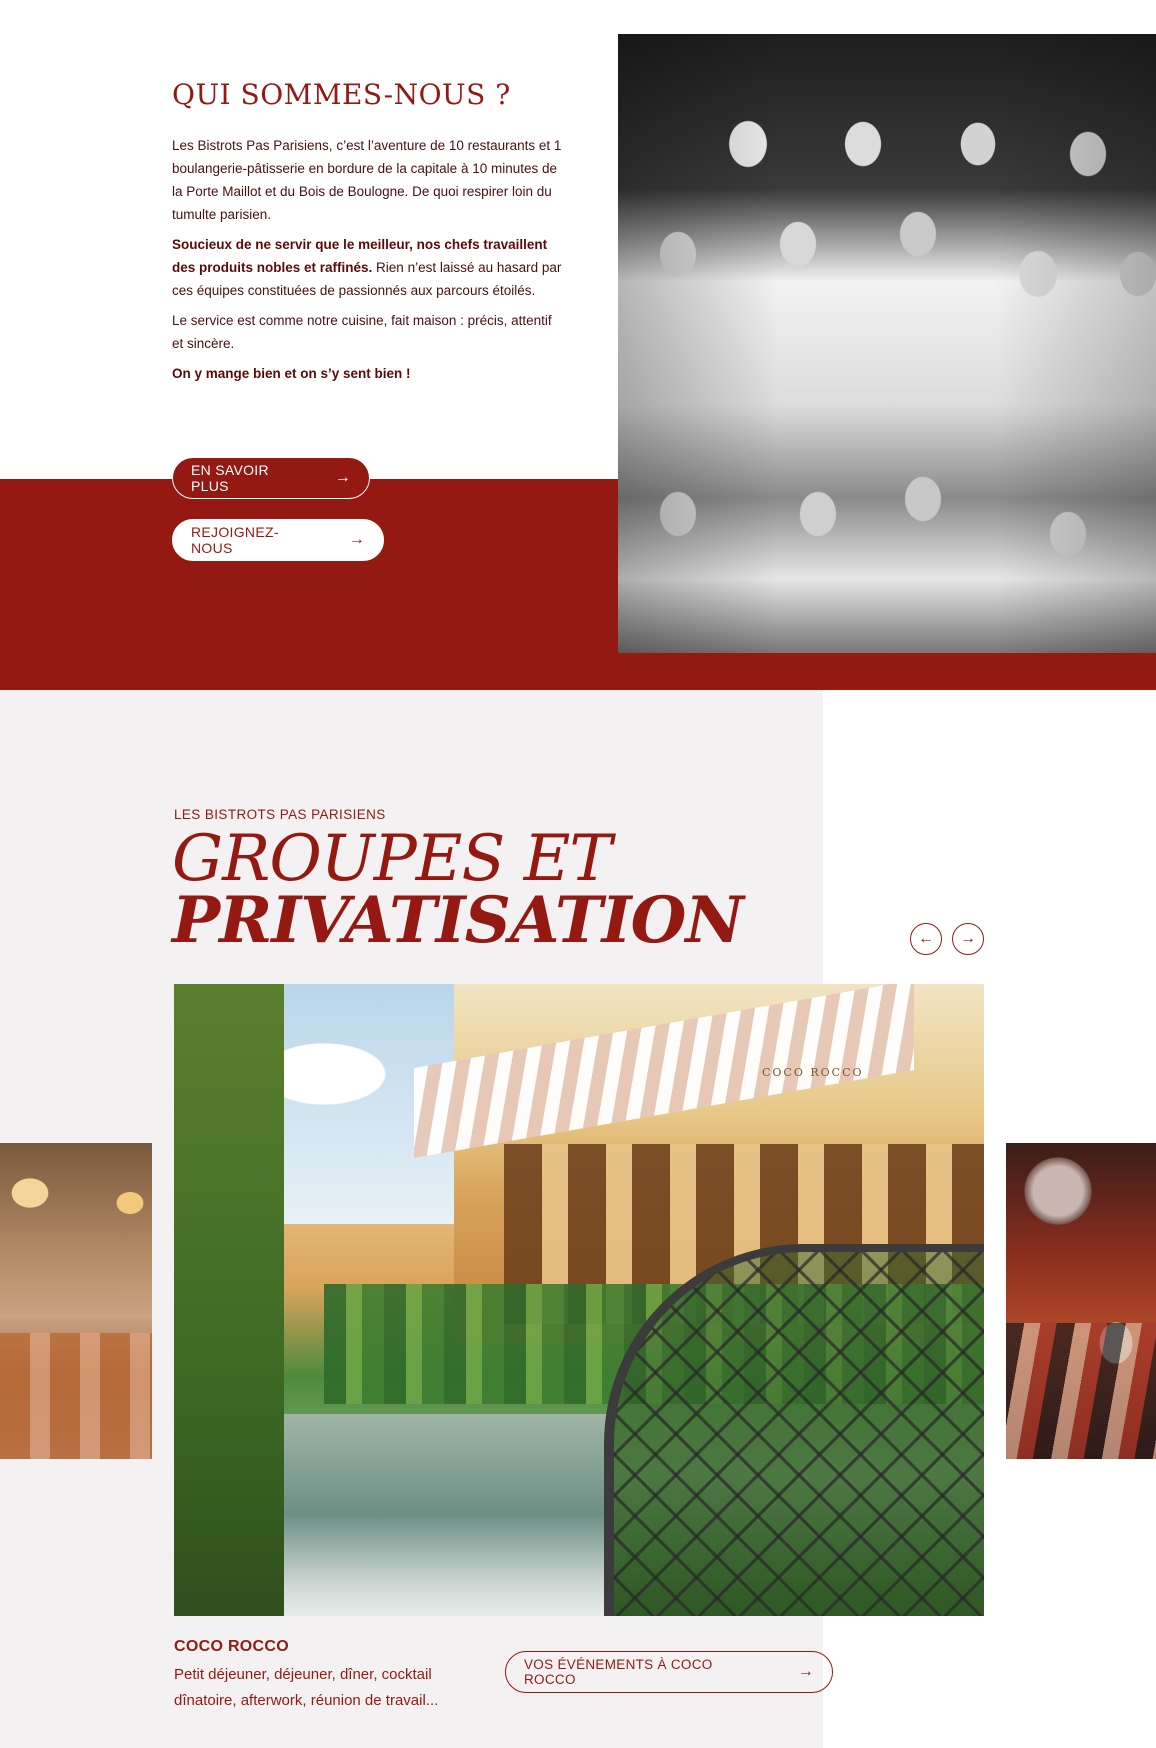 This screenshot has height=1748, width=1156. I want to click on groupes-eyebrow: LES BISTROTS PAS PARISIENS, so click(280, 814).